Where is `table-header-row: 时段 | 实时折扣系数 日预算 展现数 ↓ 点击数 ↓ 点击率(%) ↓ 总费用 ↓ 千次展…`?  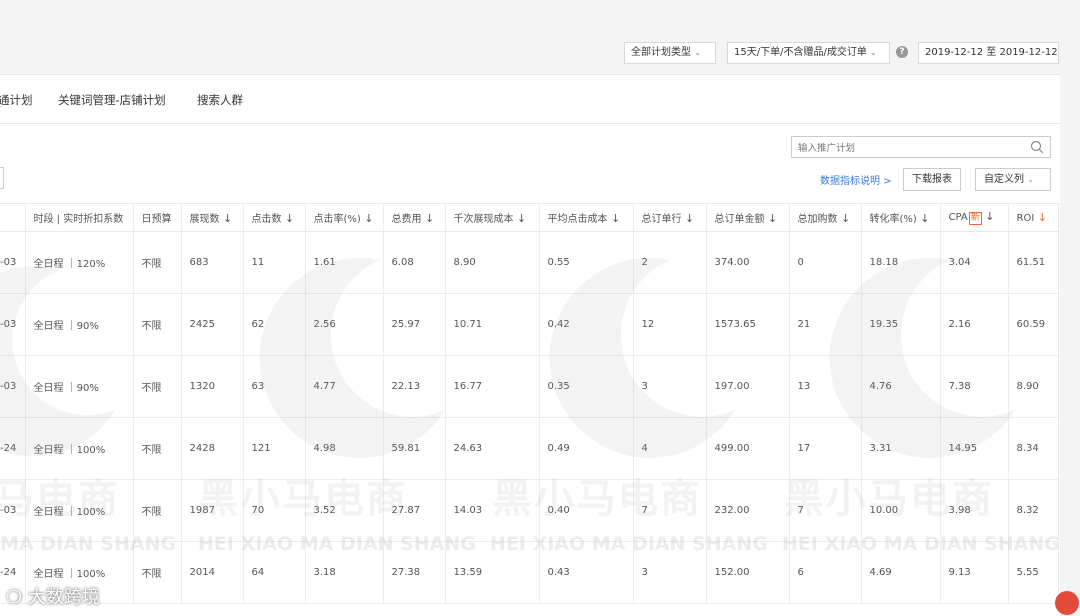
table-header-row: 时段 | 实时折扣系数 日预算 展现数 ↓ 点击数 ↓ 点击率(%) ↓ 总费用 ↓ 千次展… is located at coordinates (529, 217).